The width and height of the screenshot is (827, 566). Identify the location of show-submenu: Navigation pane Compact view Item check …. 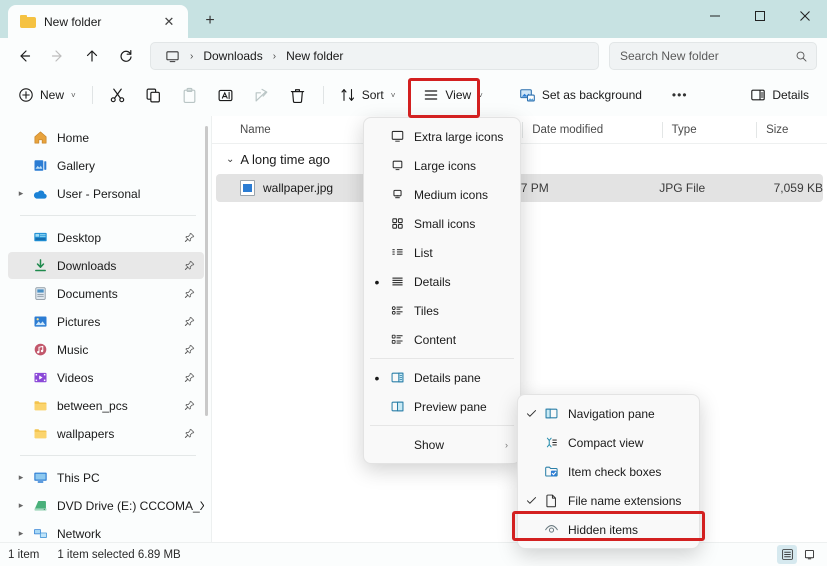
(608, 471).